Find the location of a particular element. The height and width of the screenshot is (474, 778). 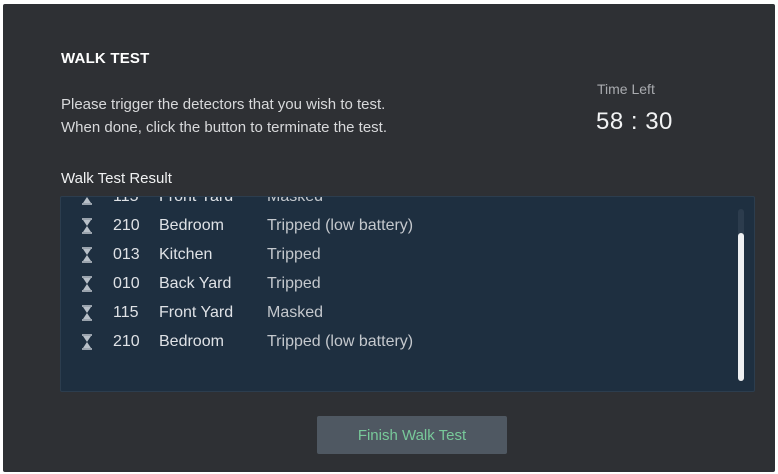

zone-name: Kitchen is located at coordinates (186, 254).